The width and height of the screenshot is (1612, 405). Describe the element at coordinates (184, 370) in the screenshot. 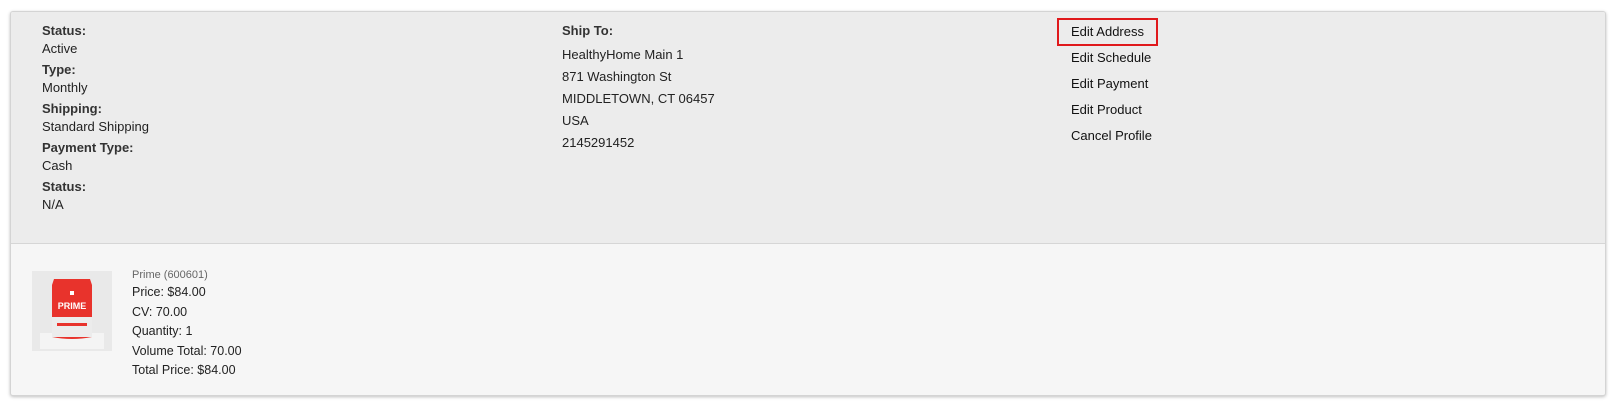

I see `product-total-price: Total Price: $84.00` at that location.